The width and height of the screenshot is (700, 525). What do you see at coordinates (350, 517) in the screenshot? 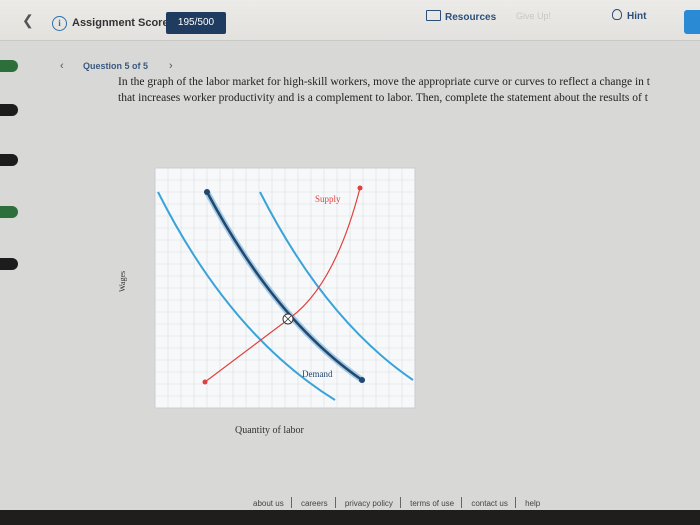
I see `bottom-bar` at bounding box center [350, 517].